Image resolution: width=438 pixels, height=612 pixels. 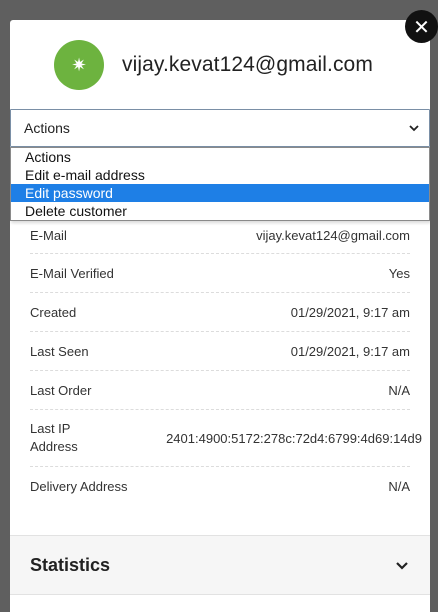 I want to click on detail-value: vijay.kevat124@gmail.com, so click(x=333, y=235).